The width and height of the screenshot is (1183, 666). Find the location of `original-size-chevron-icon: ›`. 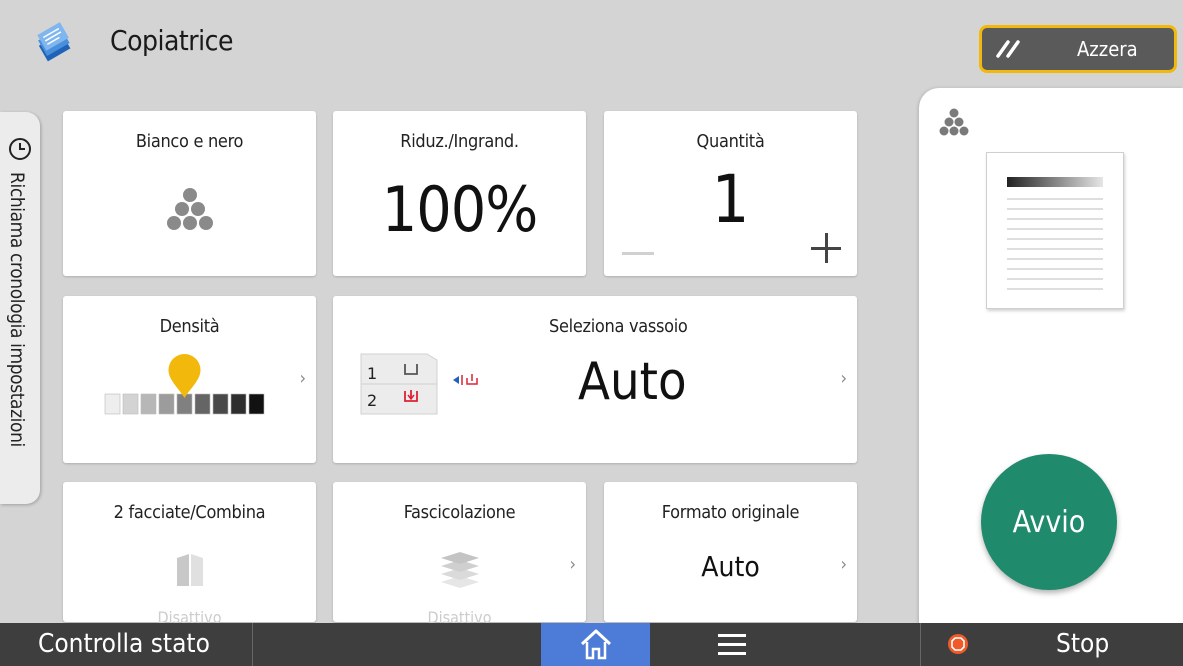

original-size-chevron-icon: › is located at coordinates (843, 564).